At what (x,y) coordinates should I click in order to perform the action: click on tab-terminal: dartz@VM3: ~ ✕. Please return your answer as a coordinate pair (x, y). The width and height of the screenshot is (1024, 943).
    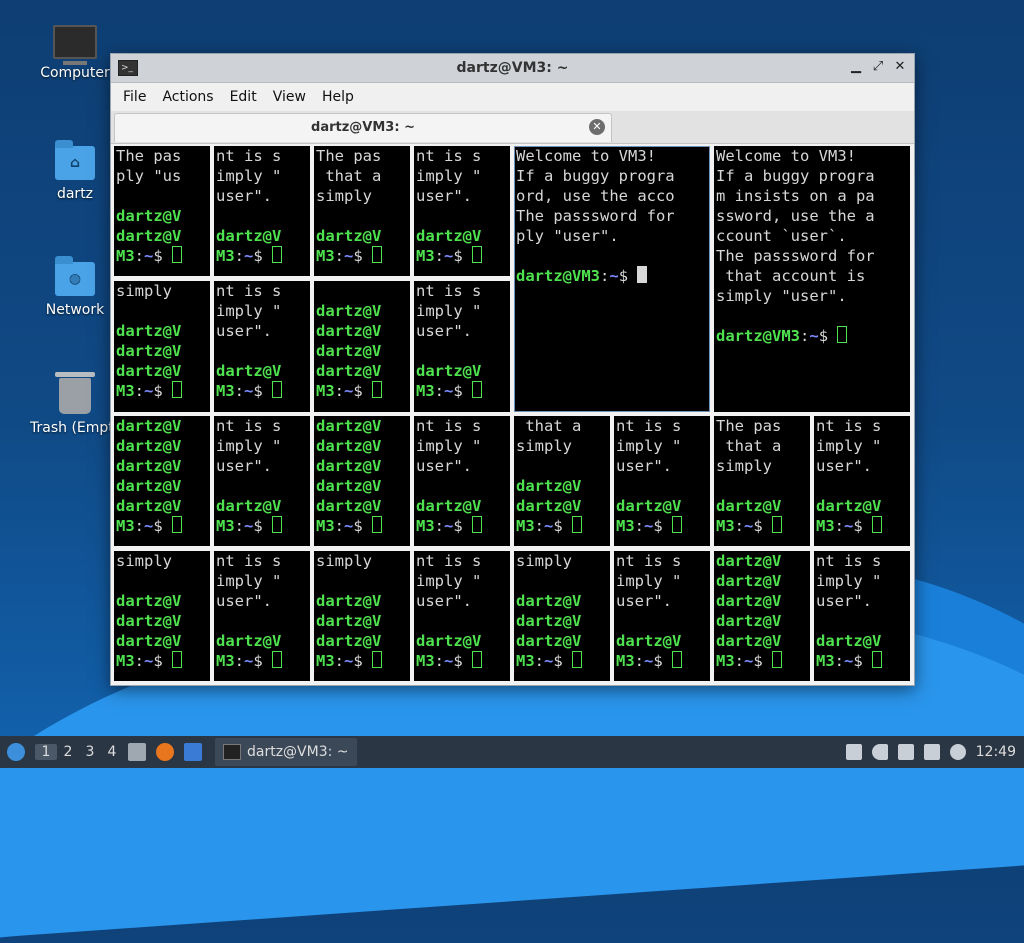
    Looking at the image, I should click on (363, 127).